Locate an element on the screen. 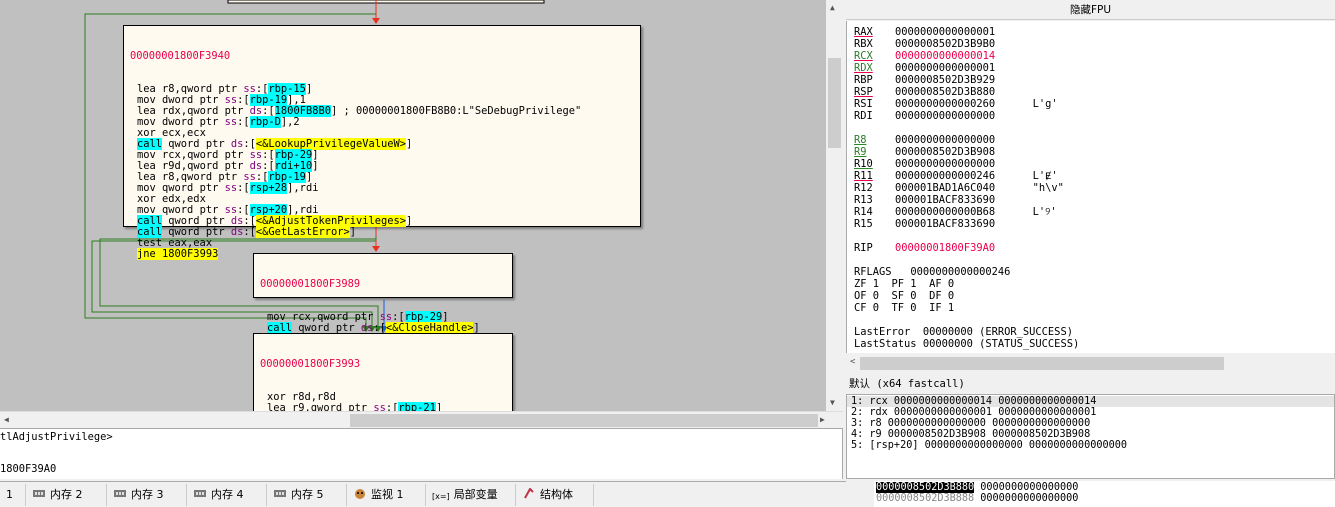  register-rip: RIP 00000001800F39A0 is located at coordinates (924, 248).